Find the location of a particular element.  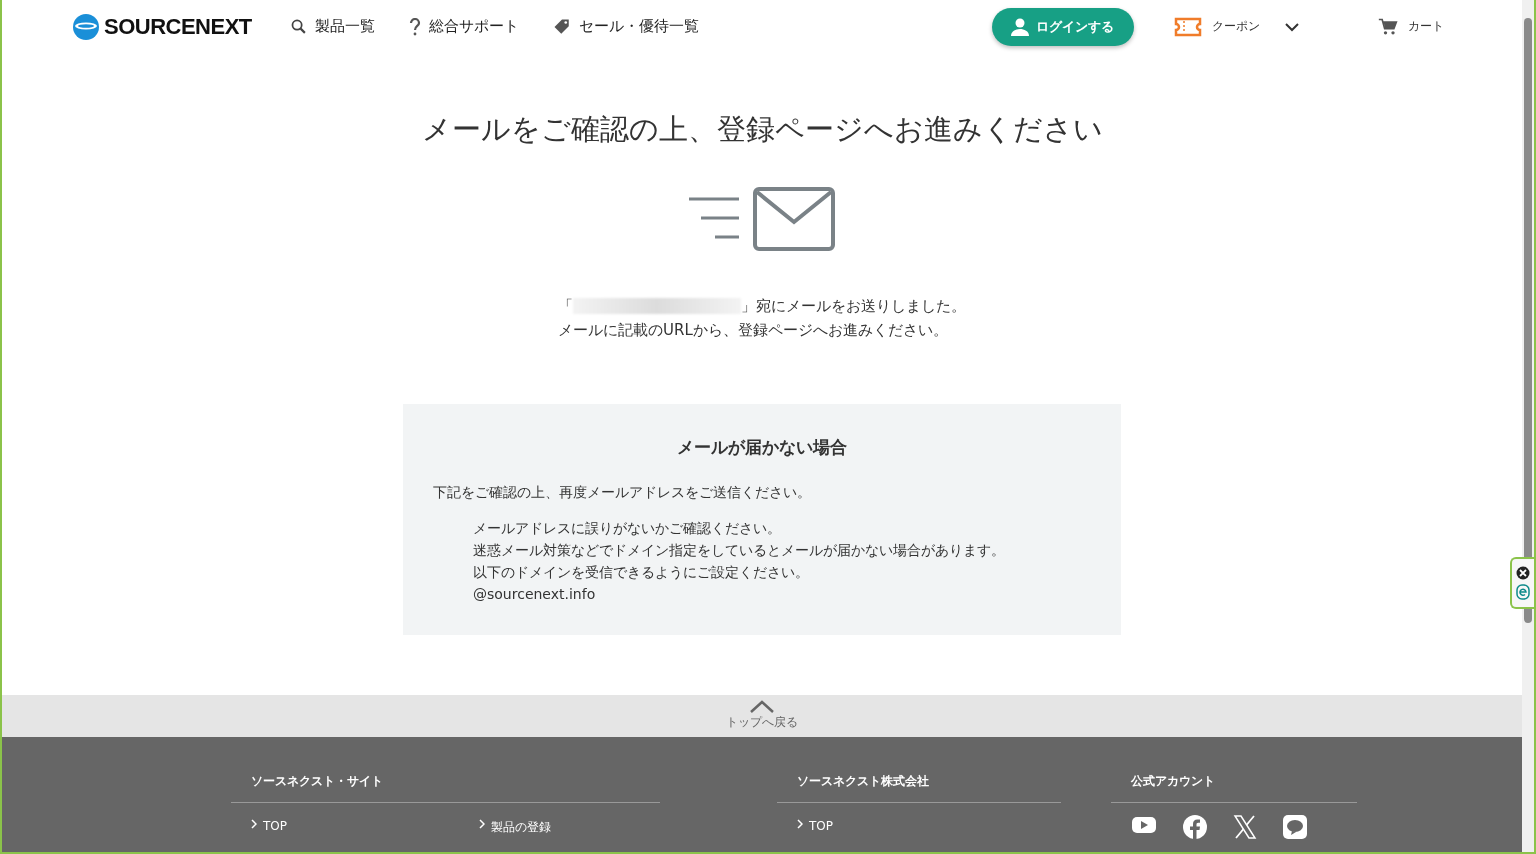

tag-icon is located at coordinates (561, 26).